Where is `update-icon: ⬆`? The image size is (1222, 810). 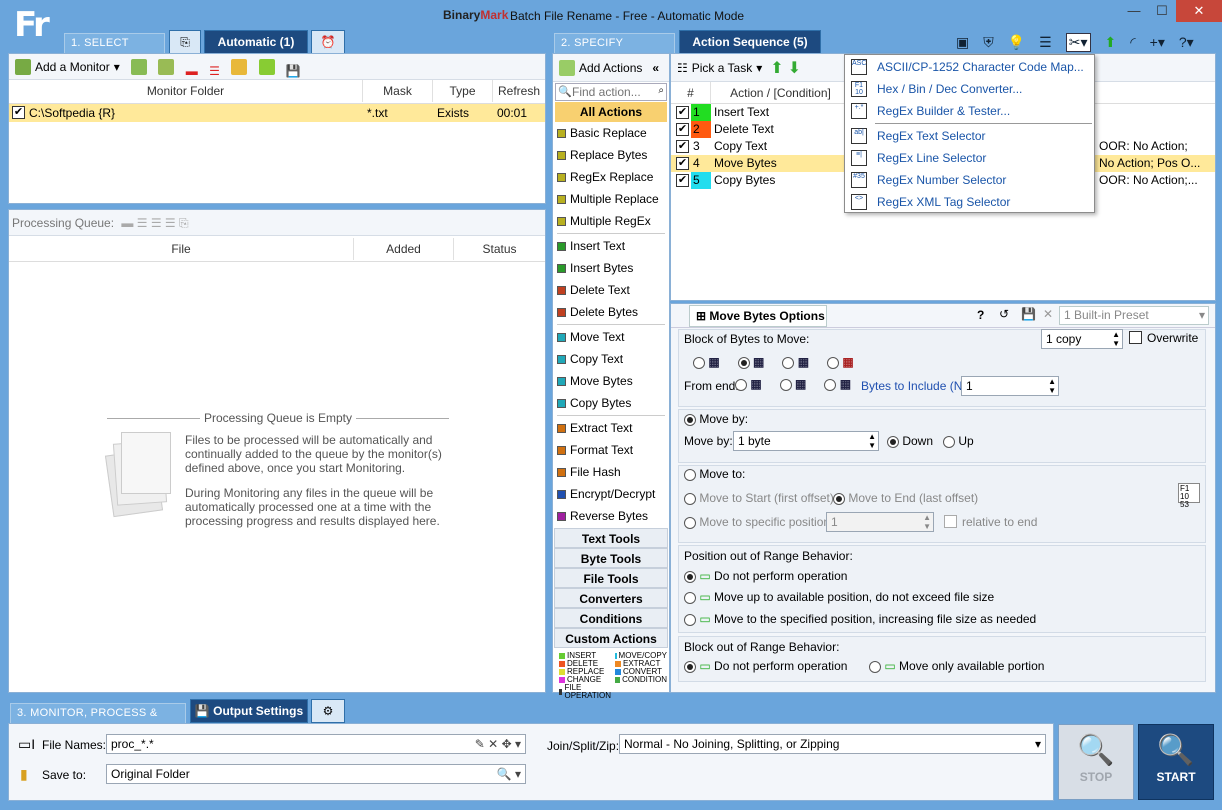
update-icon: ⬆ is located at coordinates (1111, 42).